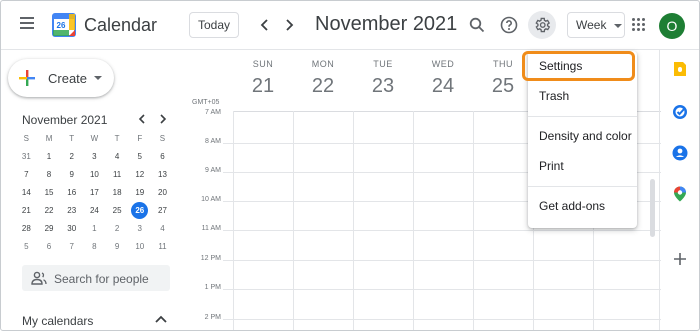 The height and width of the screenshot is (331, 700). I want to click on day-of-week: SUN, so click(263, 64).